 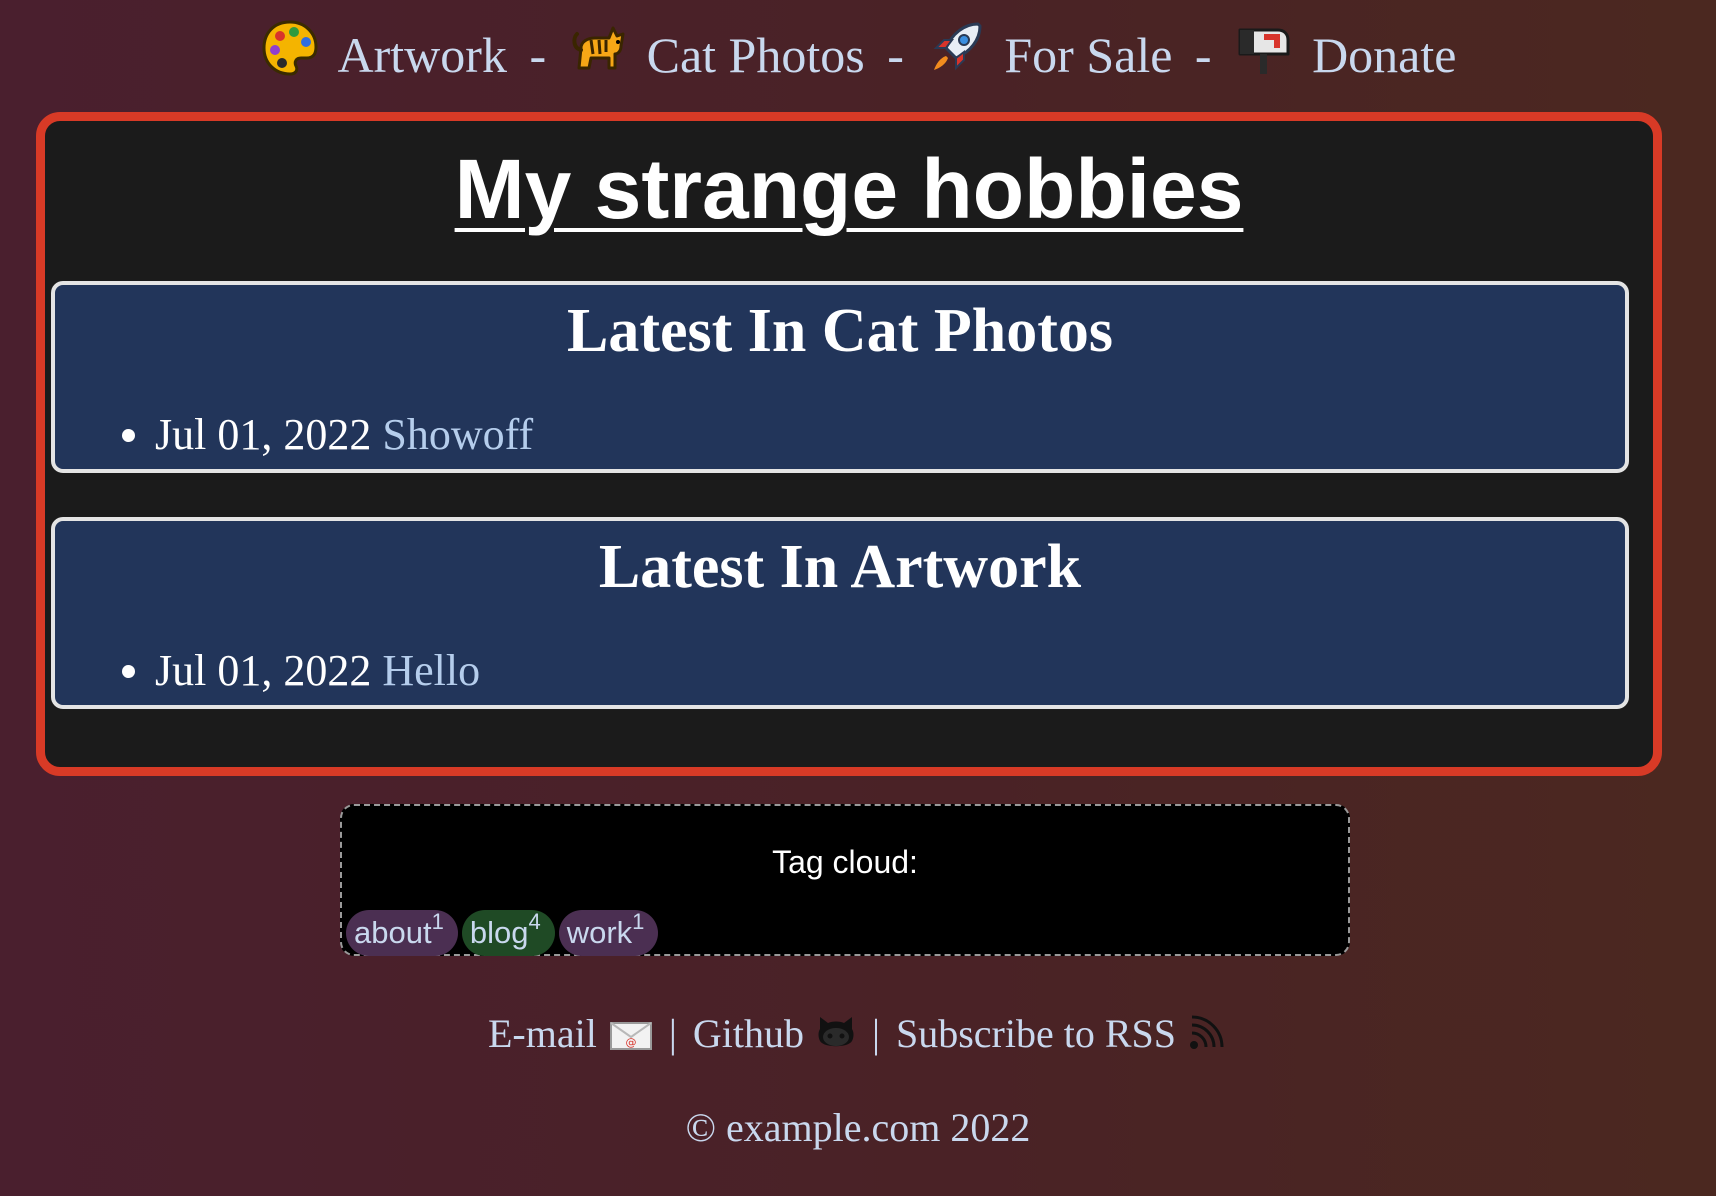 What do you see at coordinates (956, 48) in the screenshot?
I see `rocket-icon` at bounding box center [956, 48].